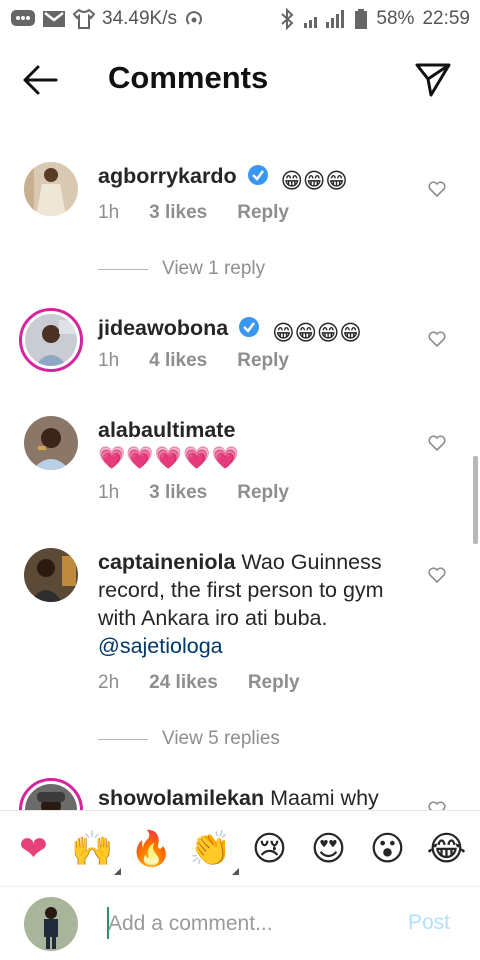 This screenshot has width=480, height=960. Describe the element at coordinates (109, 682) in the screenshot. I see `comment-time: 2h` at that location.